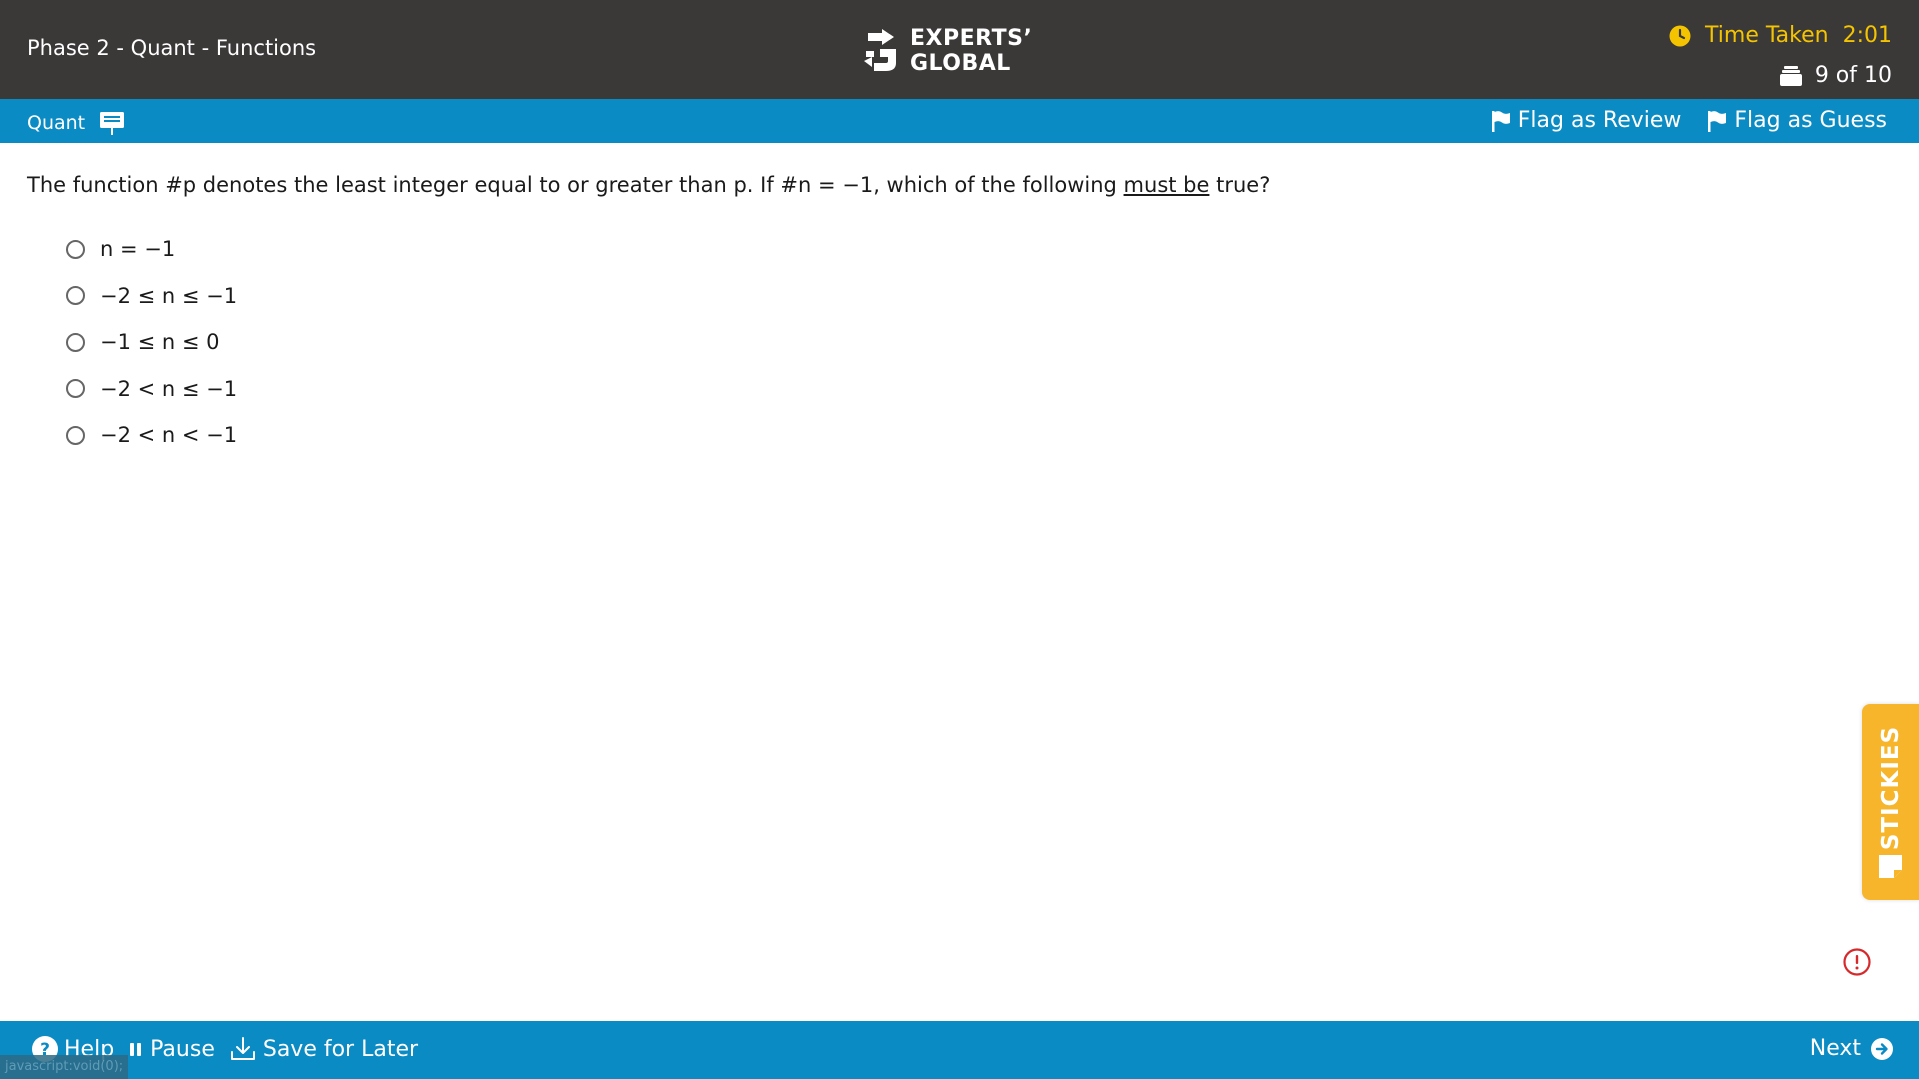 The image size is (1919, 1079). Describe the element at coordinates (960, 63) in the screenshot. I see `logo-text-line2: GLOBAL` at that location.